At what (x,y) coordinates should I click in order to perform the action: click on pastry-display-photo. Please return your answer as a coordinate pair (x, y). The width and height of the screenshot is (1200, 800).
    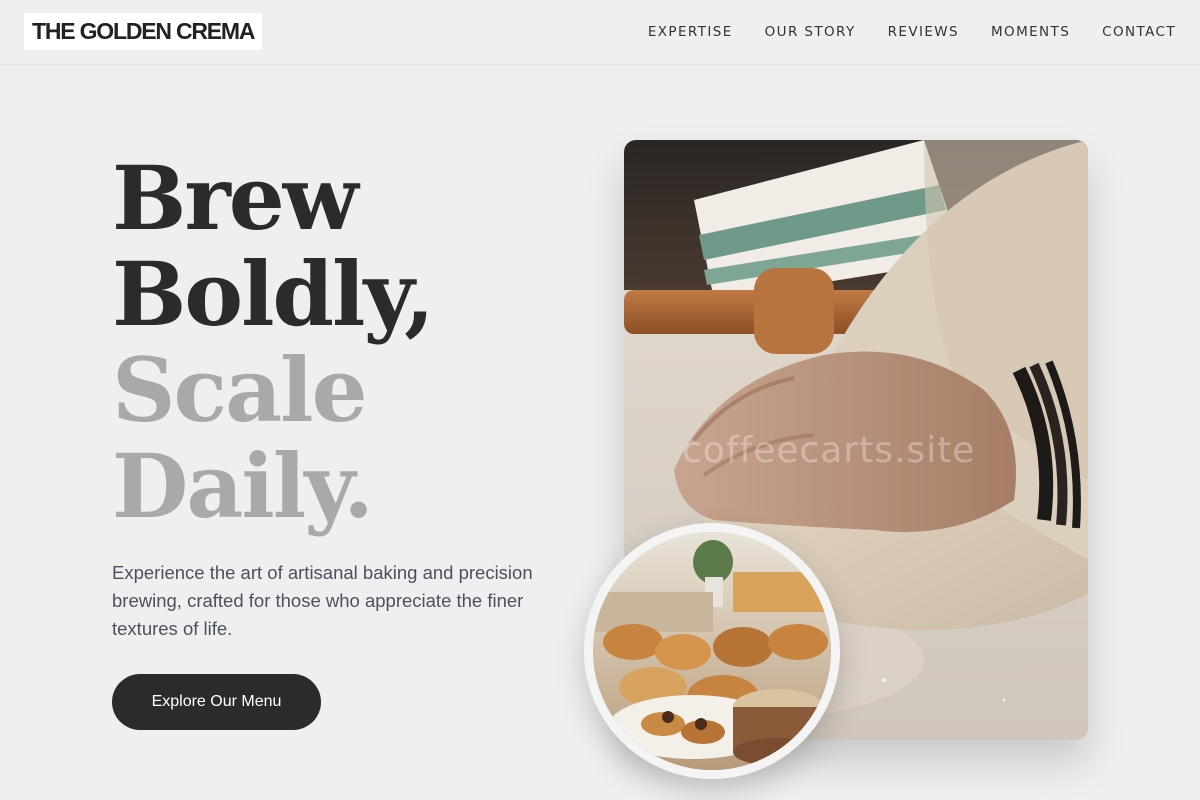
    Looking at the image, I should click on (712, 651).